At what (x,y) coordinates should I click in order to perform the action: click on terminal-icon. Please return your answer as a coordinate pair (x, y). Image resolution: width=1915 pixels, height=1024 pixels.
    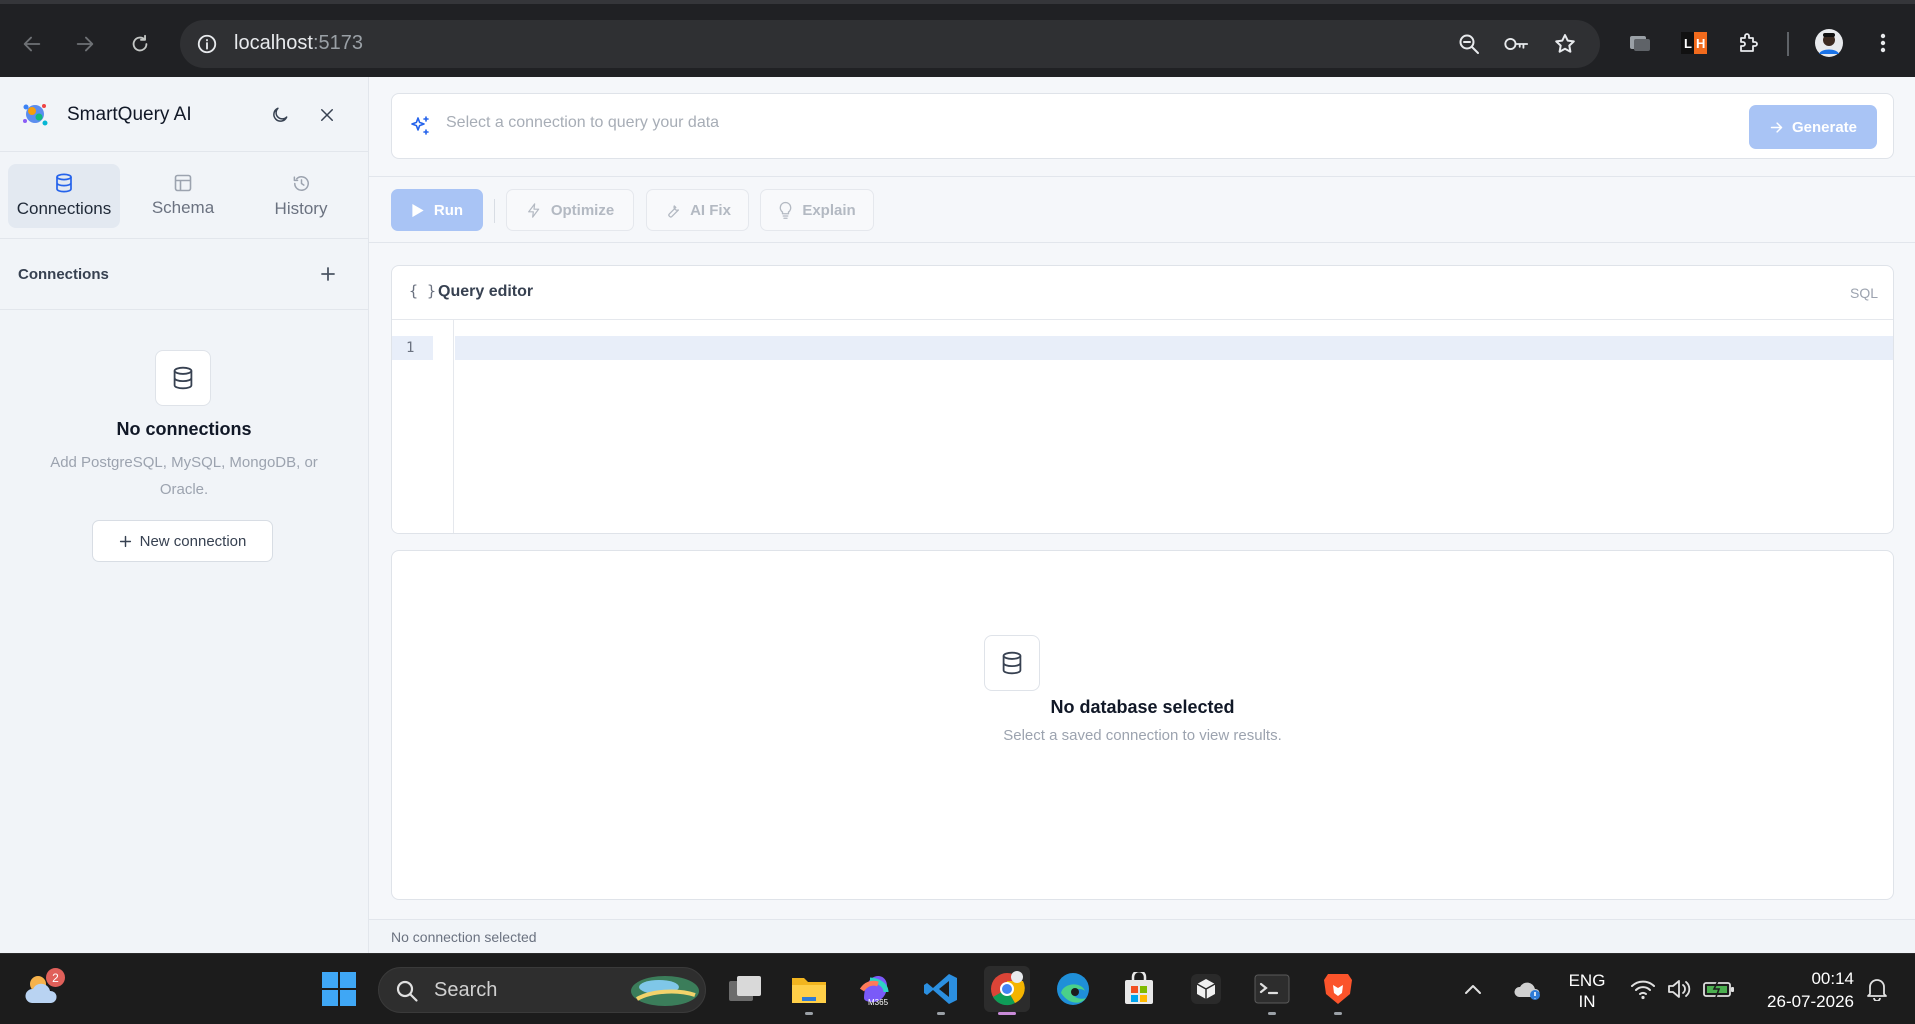
    Looking at the image, I should click on (1272, 989).